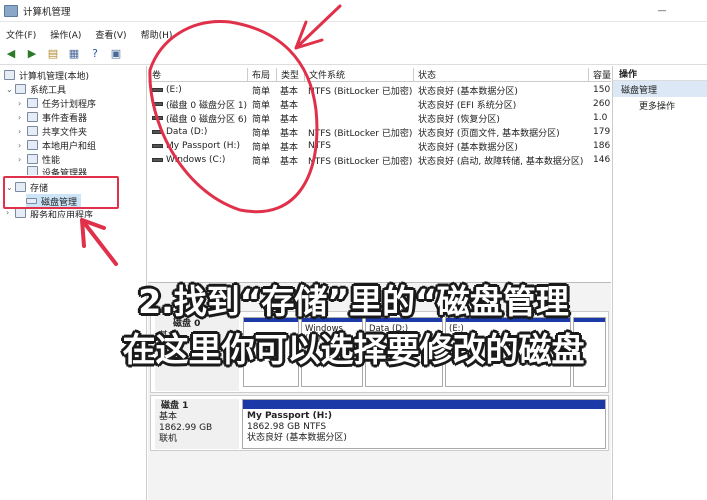 The height and width of the screenshot is (500, 707). I want to click on properties-icon: ▣, so click(116, 54).